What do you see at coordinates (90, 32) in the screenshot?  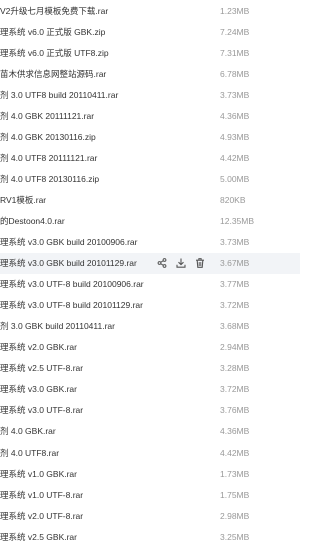 I see `file-name: 理系统 v6.0 正式版 GBK.zip` at bounding box center [90, 32].